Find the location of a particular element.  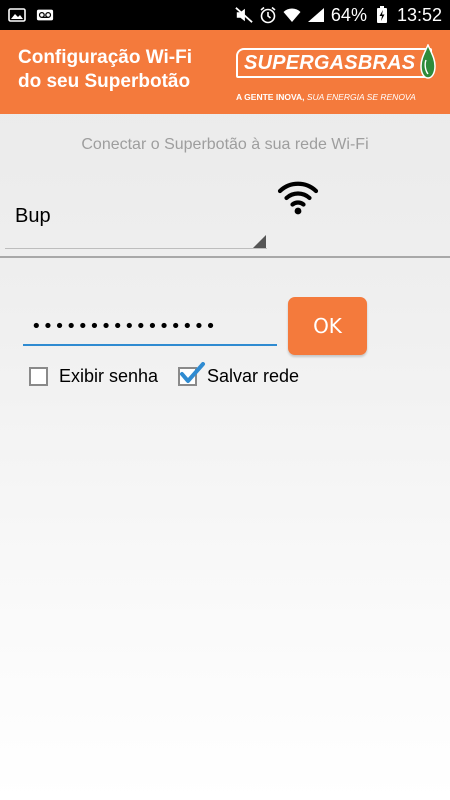

dropdown-caret-icon is located at coordinates (259, 241).